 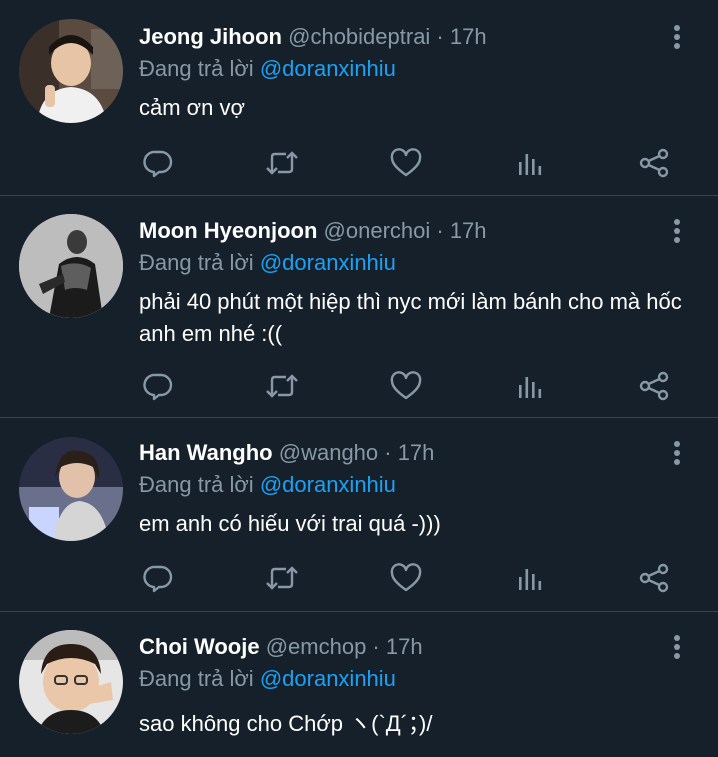 I want to click on handle-and-time: @onerchoi · 17h, so click(x=405, y=230).